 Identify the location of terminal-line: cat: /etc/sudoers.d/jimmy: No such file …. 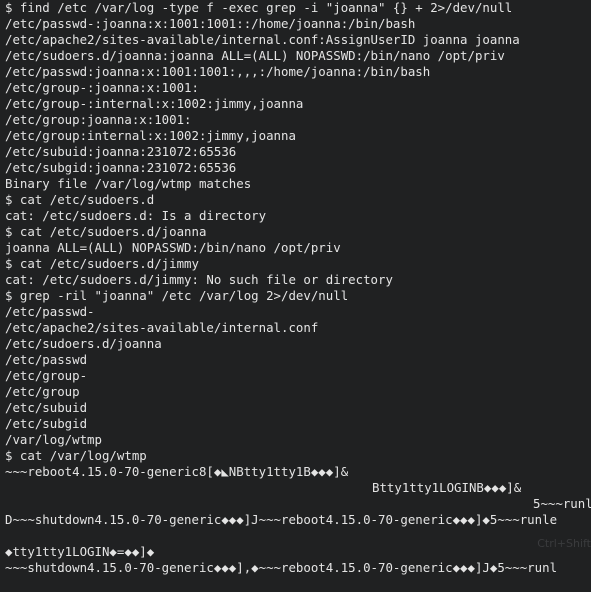
(199, 279).